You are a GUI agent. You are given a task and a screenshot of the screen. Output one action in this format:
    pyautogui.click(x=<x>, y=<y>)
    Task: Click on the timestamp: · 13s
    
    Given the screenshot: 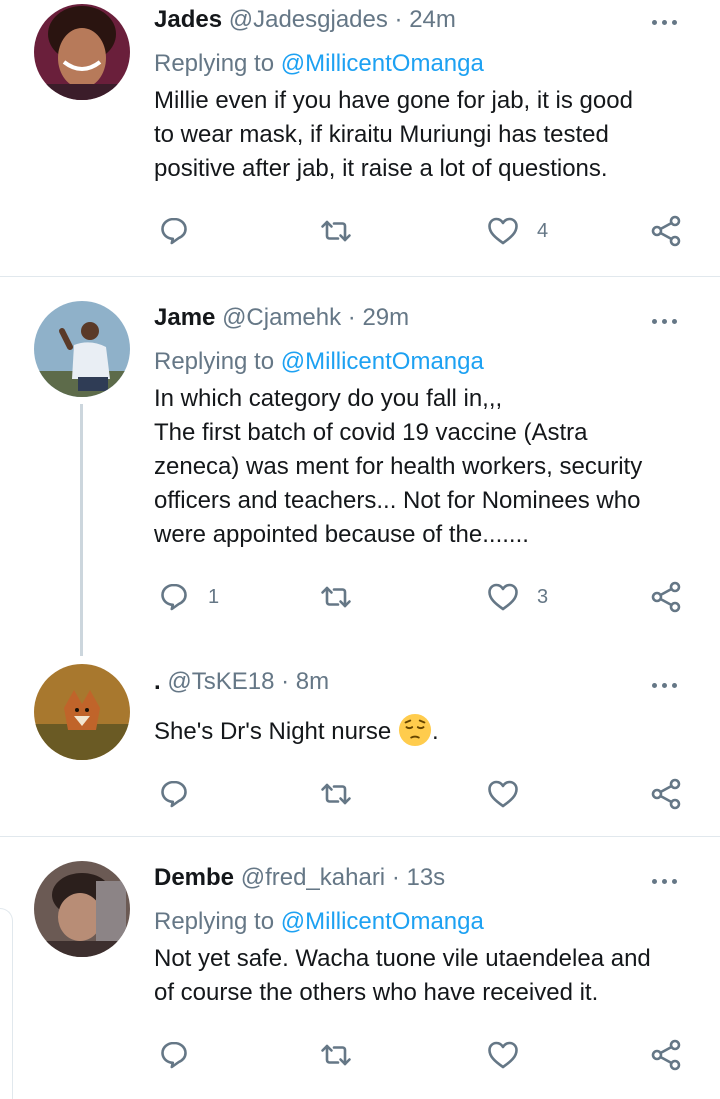 What is the action you would take?
    pyautogui.click(x=418, y=877)
    